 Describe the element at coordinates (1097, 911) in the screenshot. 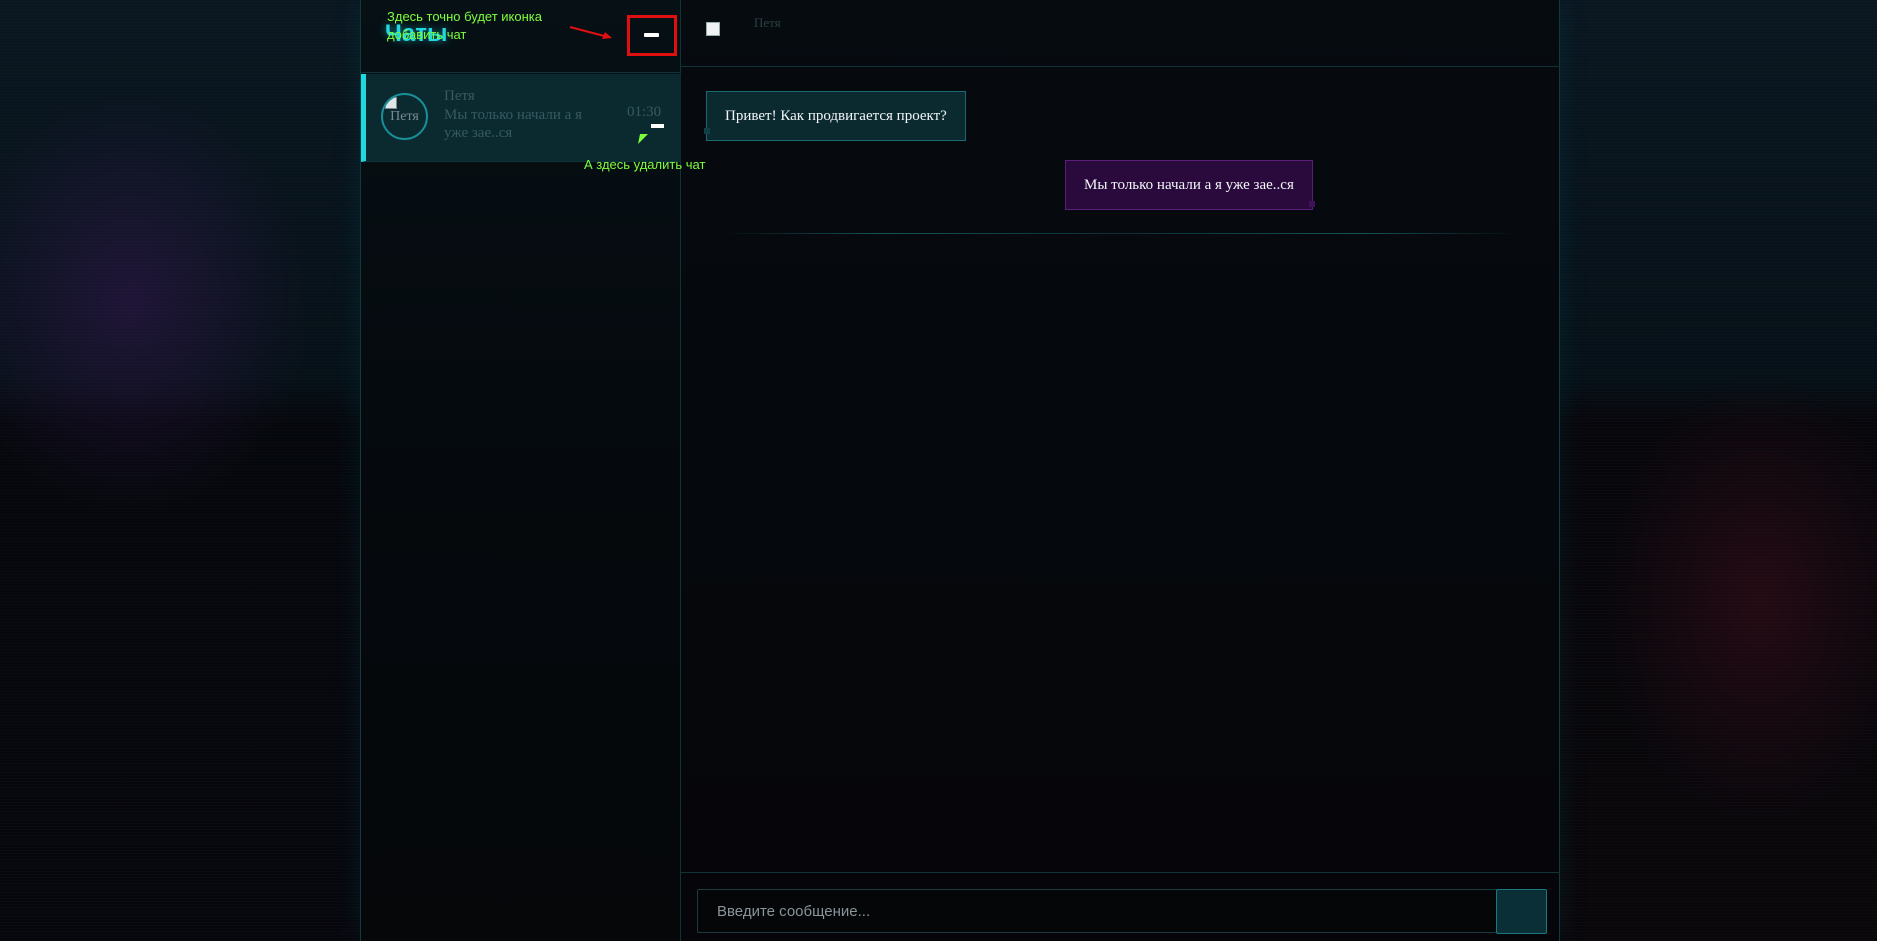

I see `message-input` at that location.